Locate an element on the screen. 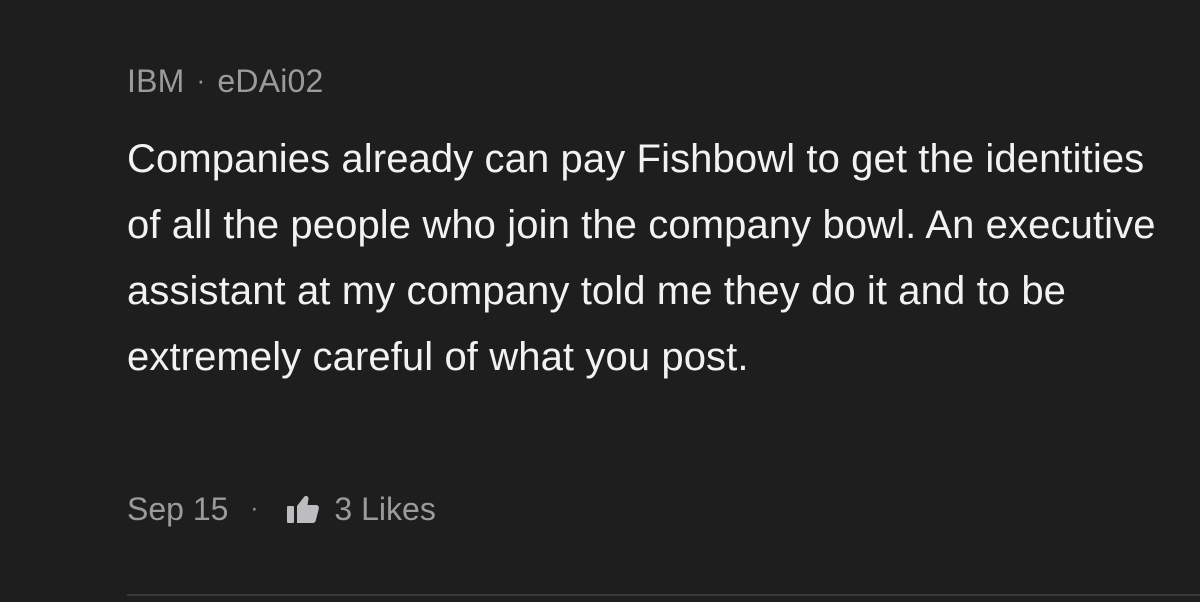 The width and height of the screenshot is (1200, 602). likes-count: 3 Likes is located at coordinates (384, 509).